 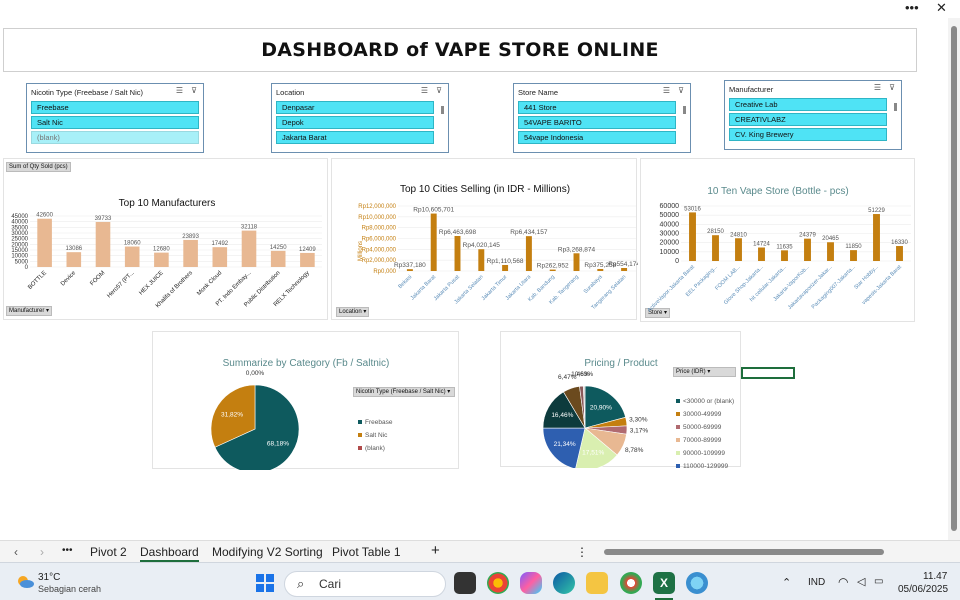 What do you see at coordinates (498, 583) in the screenshot?
I see `chrome-icon` at bounding box center [498, 583].